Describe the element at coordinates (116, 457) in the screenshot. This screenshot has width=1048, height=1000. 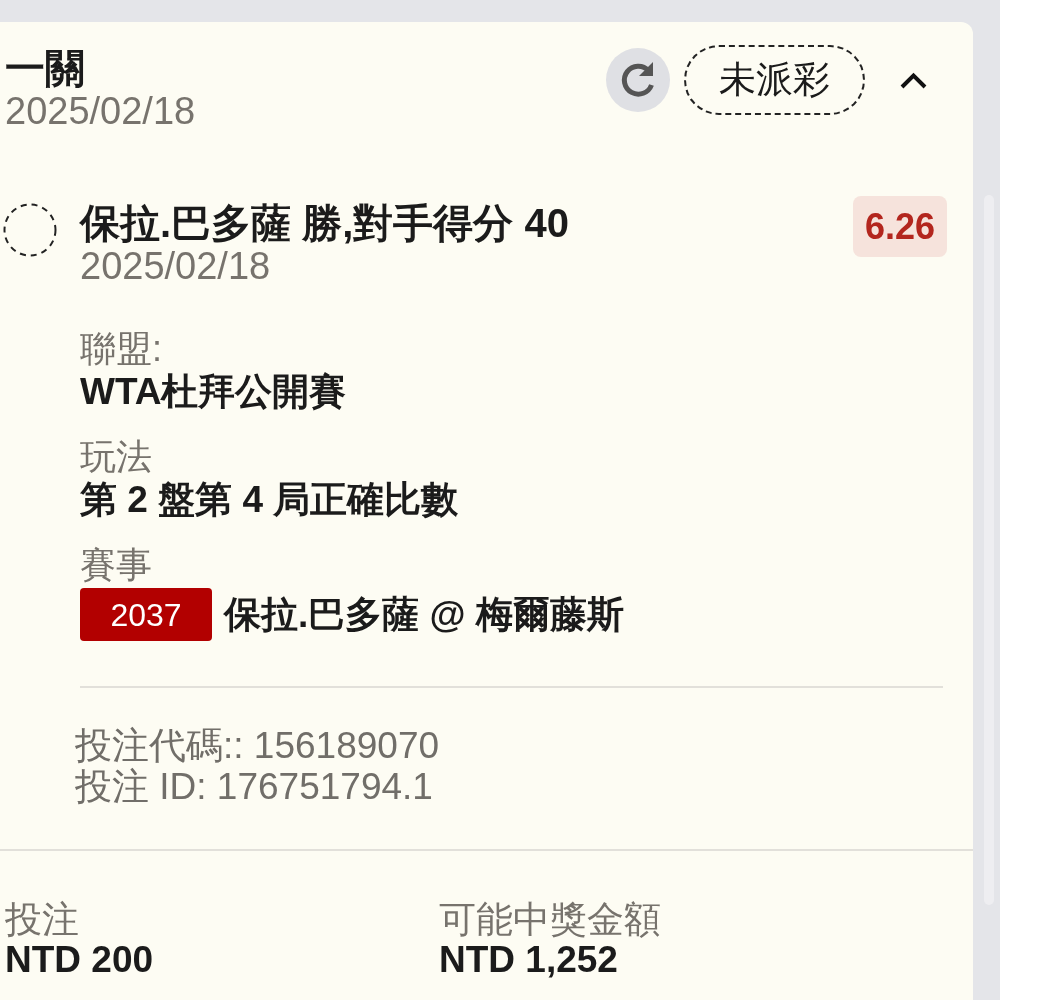
I see `detail-label: 玩法` at that location.